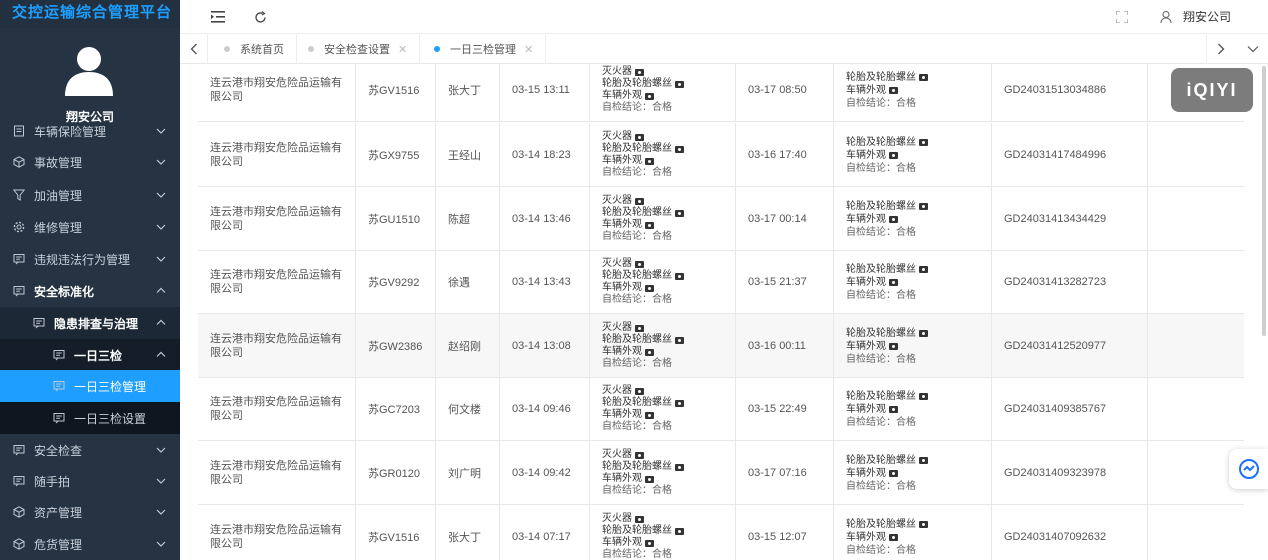 This screenshot has height=560, width=1268. I want to click on sidebar-item: 事故管理, so click(90, 162).